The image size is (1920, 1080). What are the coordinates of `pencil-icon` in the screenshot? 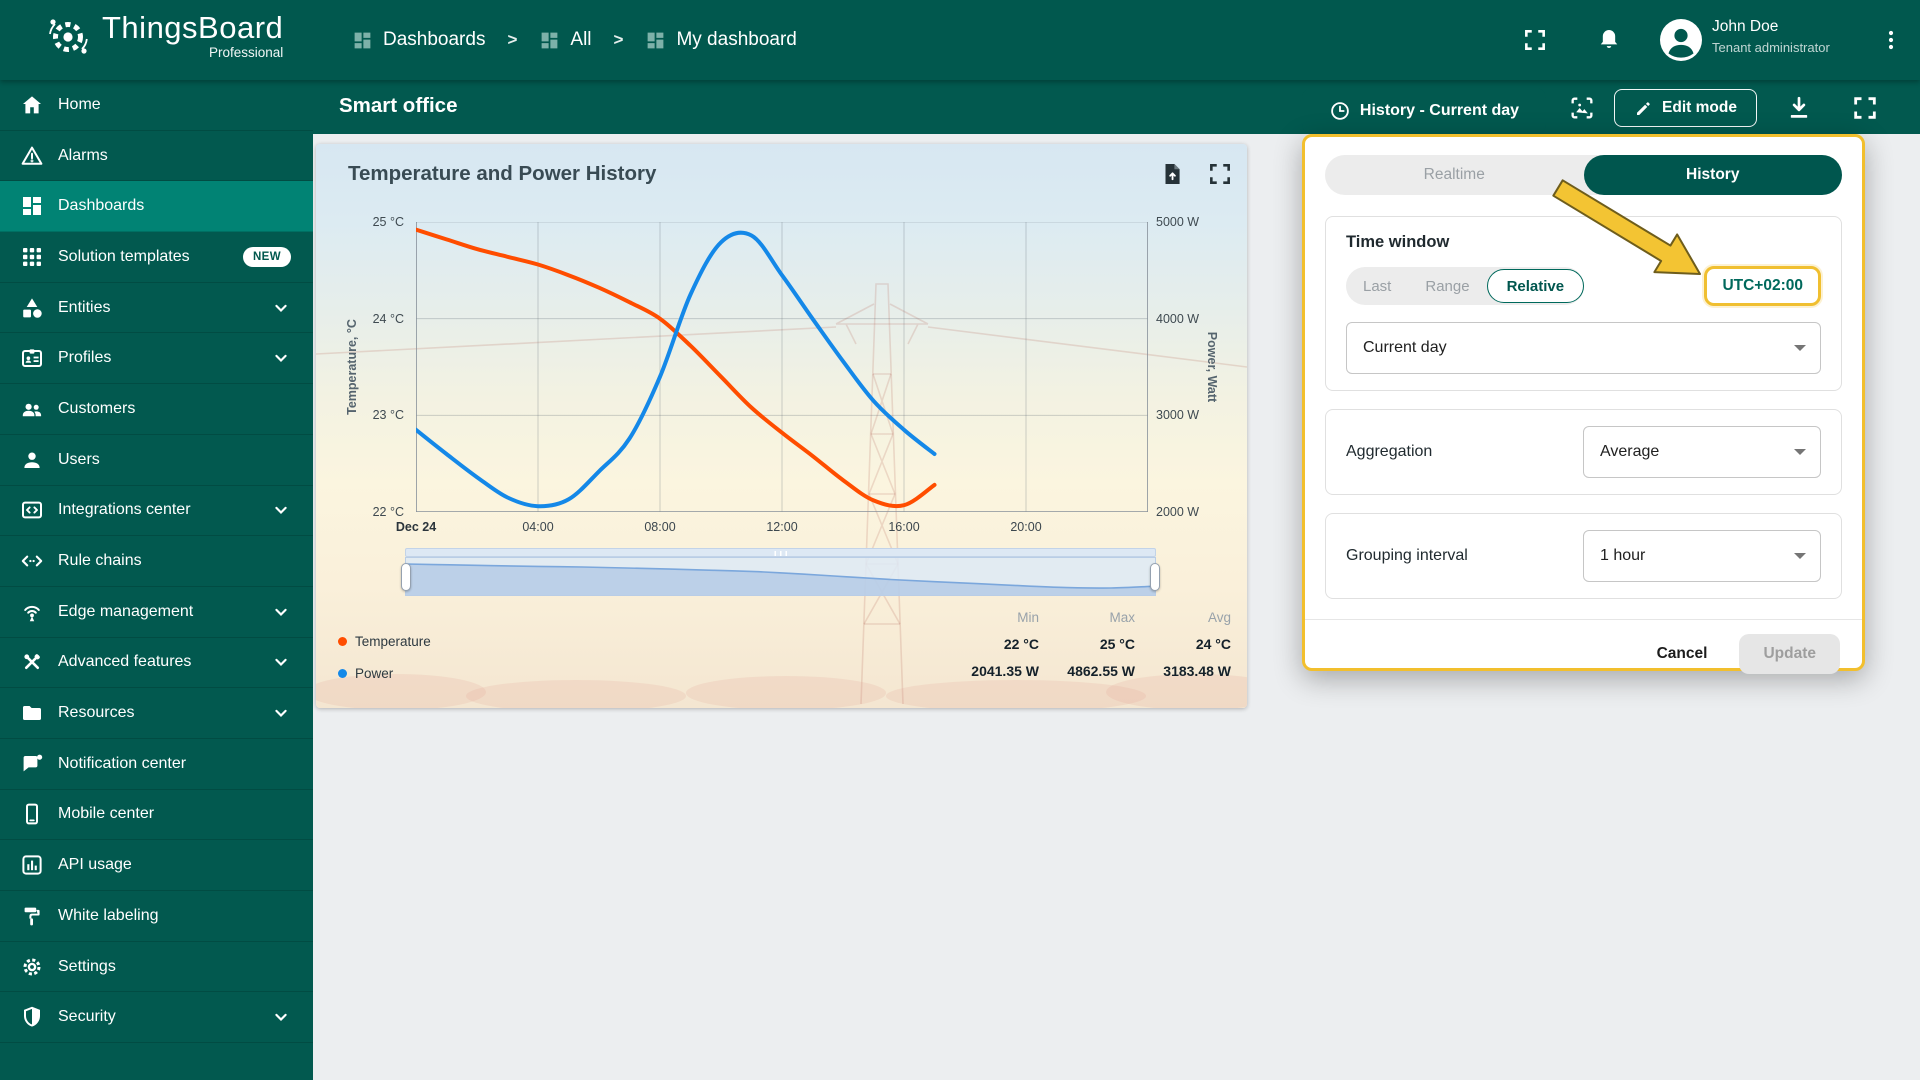 It's located at (1643, 108).